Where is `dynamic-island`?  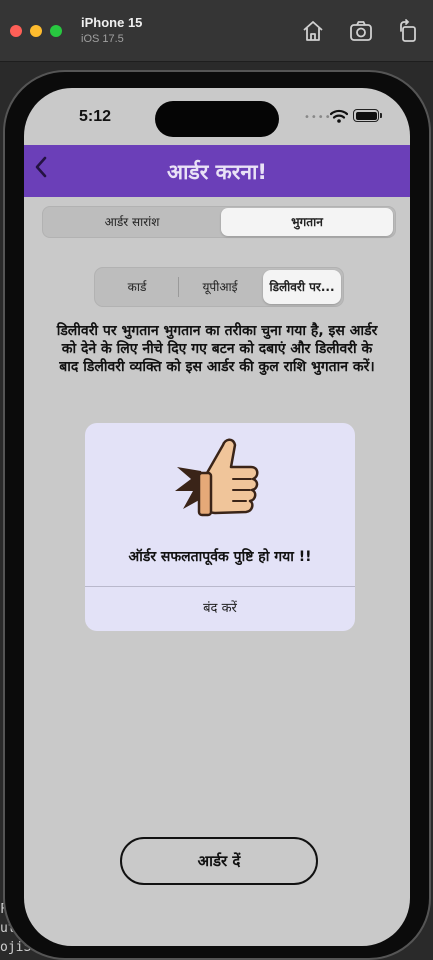 dynamic-island is located at coordinates (217, 119).